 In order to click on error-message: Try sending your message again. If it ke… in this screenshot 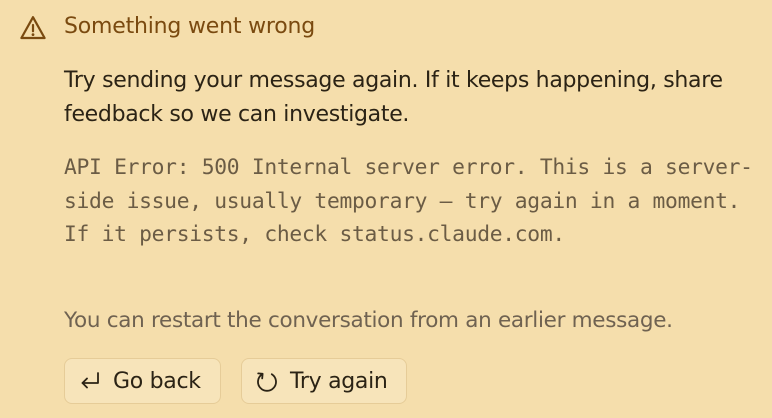, I will do `click(393, 97)`.